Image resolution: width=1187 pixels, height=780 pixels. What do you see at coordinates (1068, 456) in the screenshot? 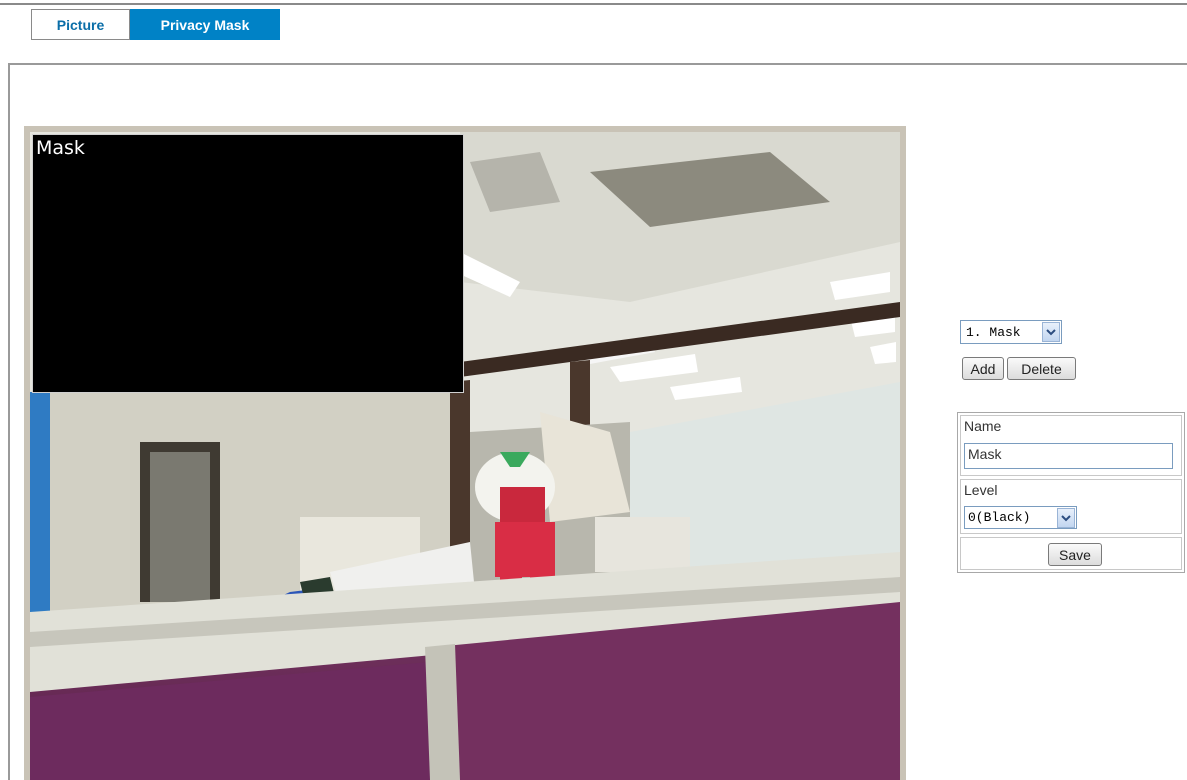
I see `name-field: Mask` at bounding box center [1068, 456].